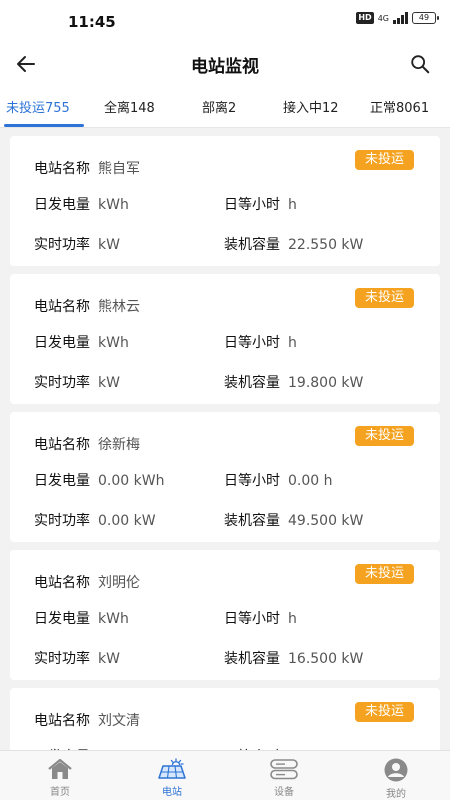 The width and height of the screenshot is (450, 800). I want to click on station-name-row: 电站名称 徐新梅, so click(87, 444).